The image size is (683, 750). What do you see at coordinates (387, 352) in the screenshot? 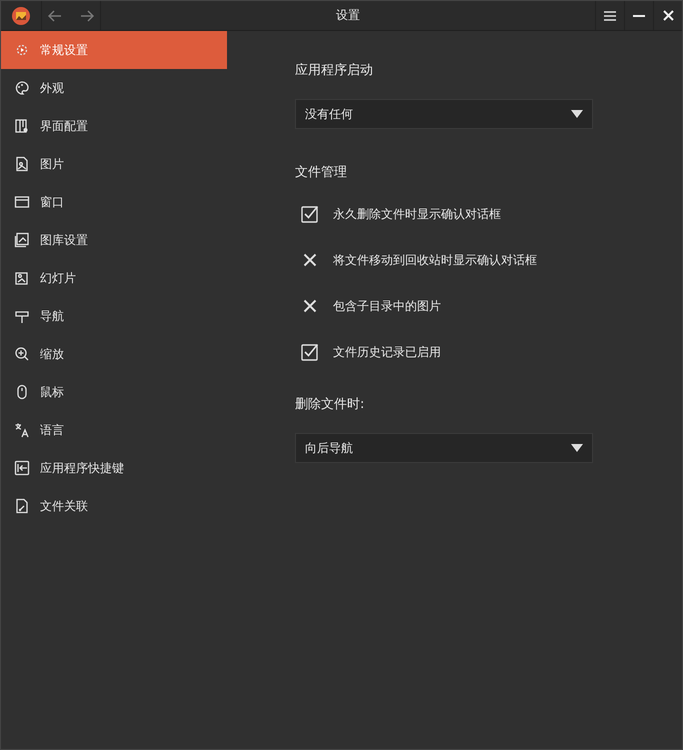
I see `checkbox-label: 文件历史记录已启用` at bounding box center [387, 352].